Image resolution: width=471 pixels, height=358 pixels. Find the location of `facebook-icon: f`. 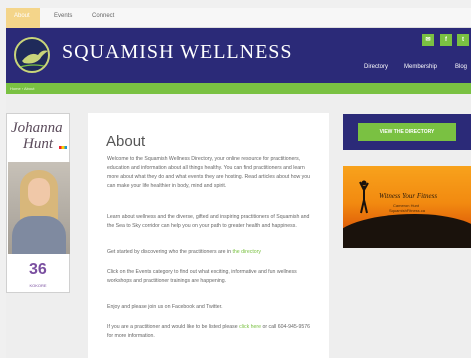

facebook-icon: f is located at coordinates (446, 40).